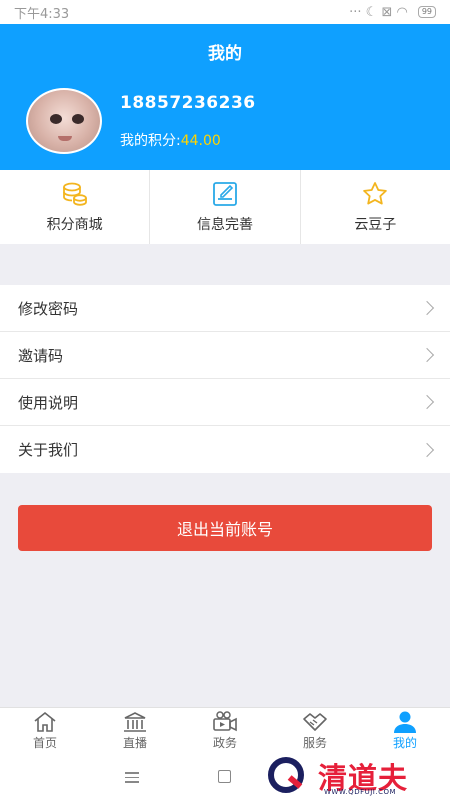 The width and height of the screenshot is (450, 800). What do you see at coordinates (75, 207) in the screenshot?
I see `points-mall-button: 积分商城` at bounding box center [75, 207].